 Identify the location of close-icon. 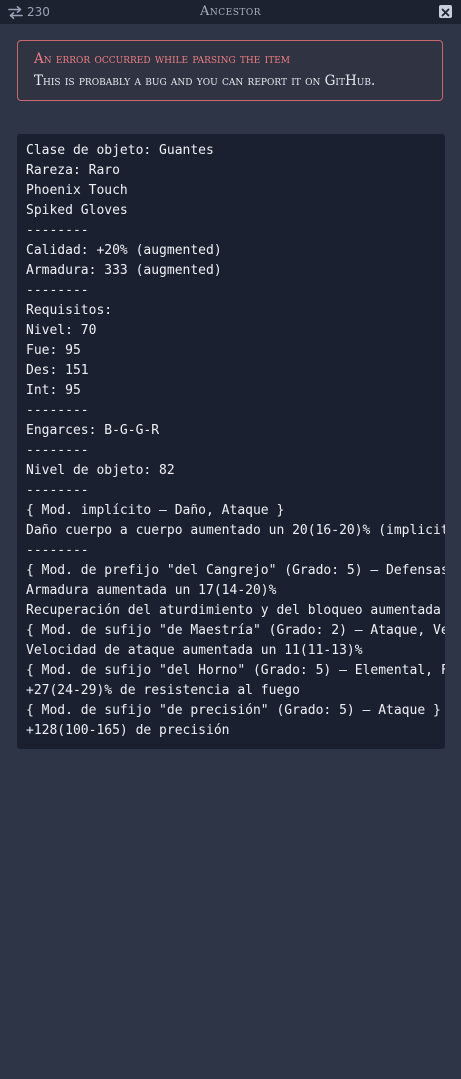
(445, 11).